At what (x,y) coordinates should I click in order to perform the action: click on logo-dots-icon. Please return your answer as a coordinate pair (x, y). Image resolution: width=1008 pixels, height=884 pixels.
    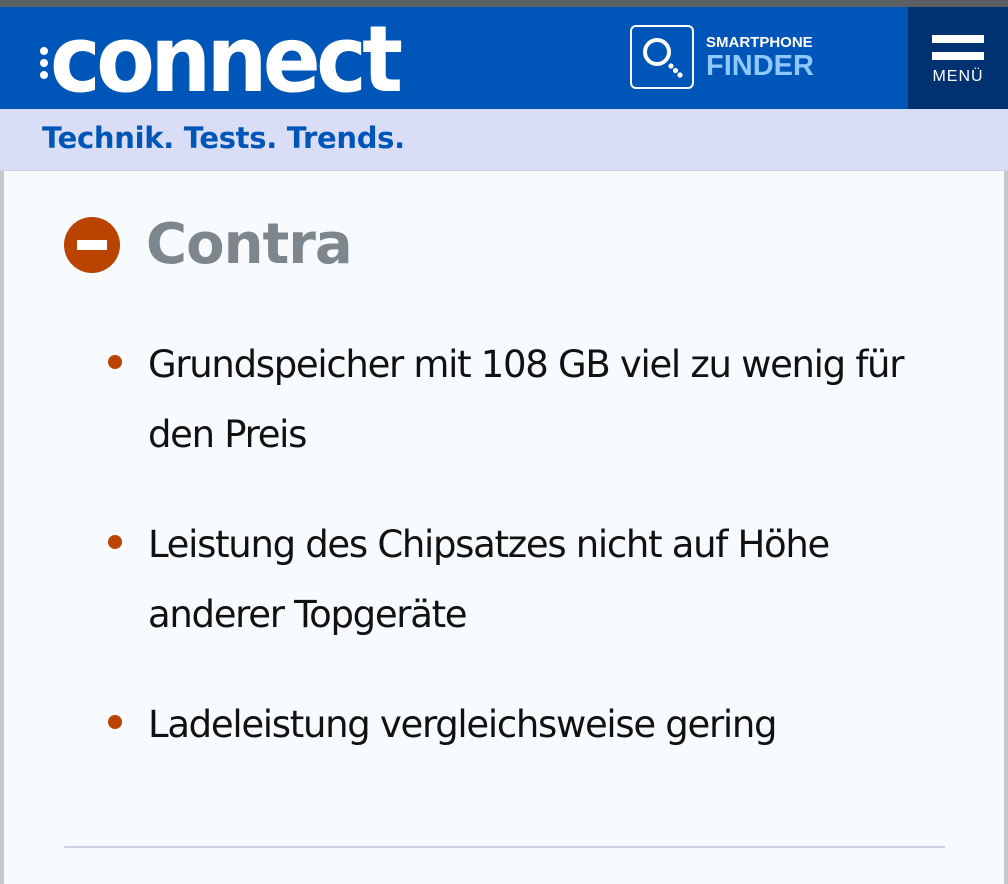
    Looking at the image, I should click on (44, 63).